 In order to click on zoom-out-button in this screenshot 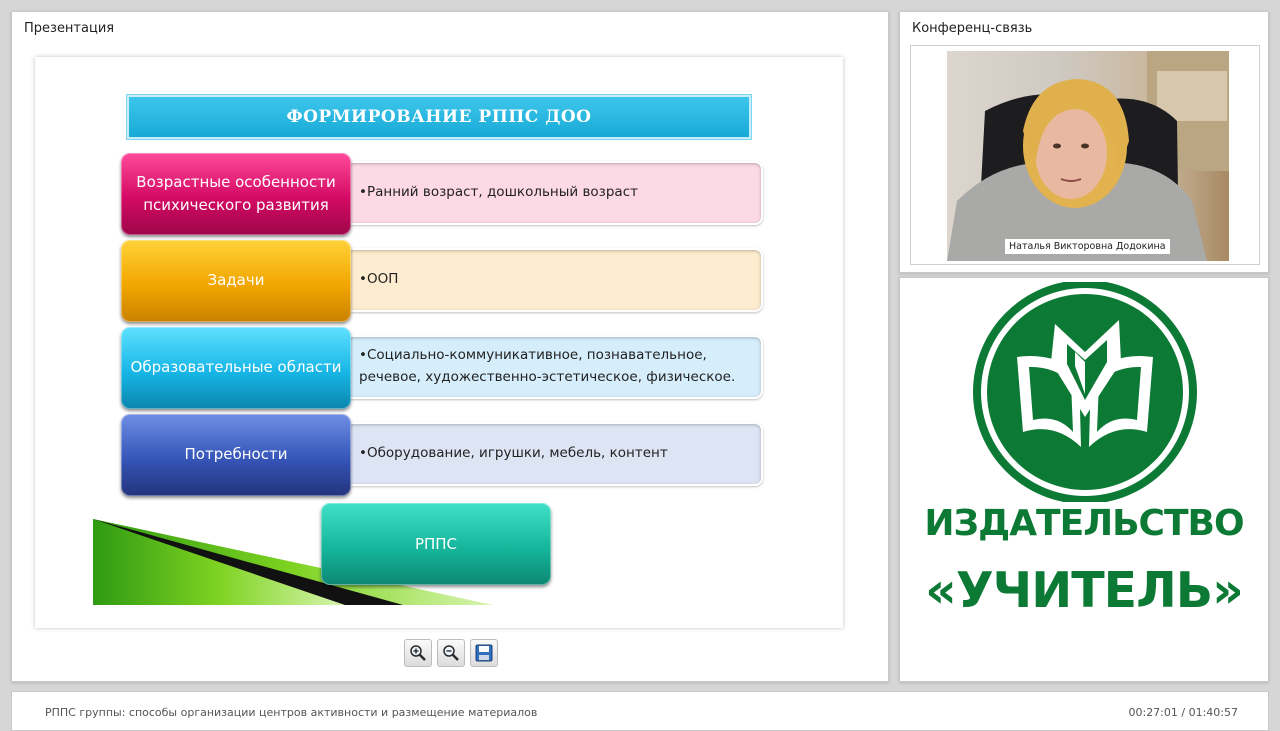, I will do `click(451, 653)`.